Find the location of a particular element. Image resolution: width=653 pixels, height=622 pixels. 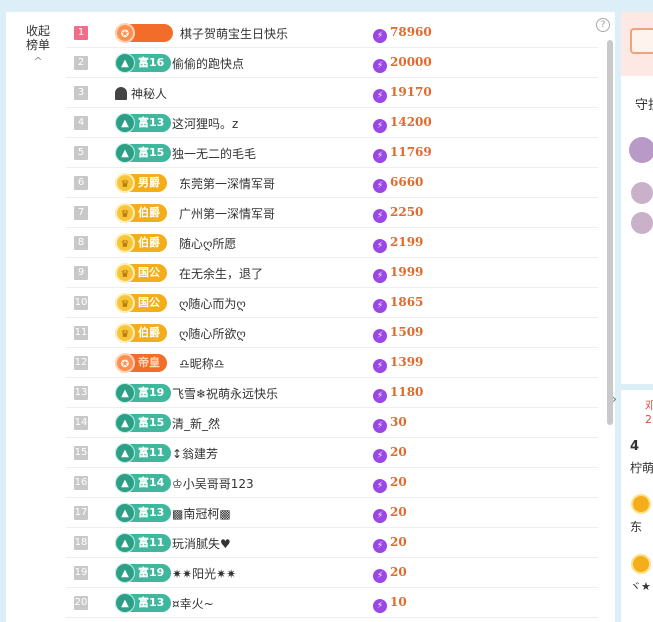

rank-number: 12 is located at coordinates (81, 363).